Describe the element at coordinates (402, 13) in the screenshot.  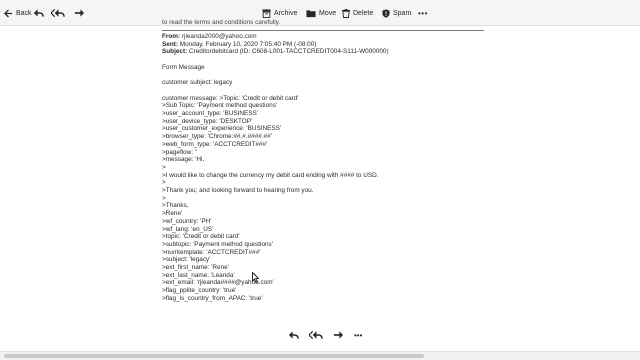
I see `spam-label: Spam` at that location.